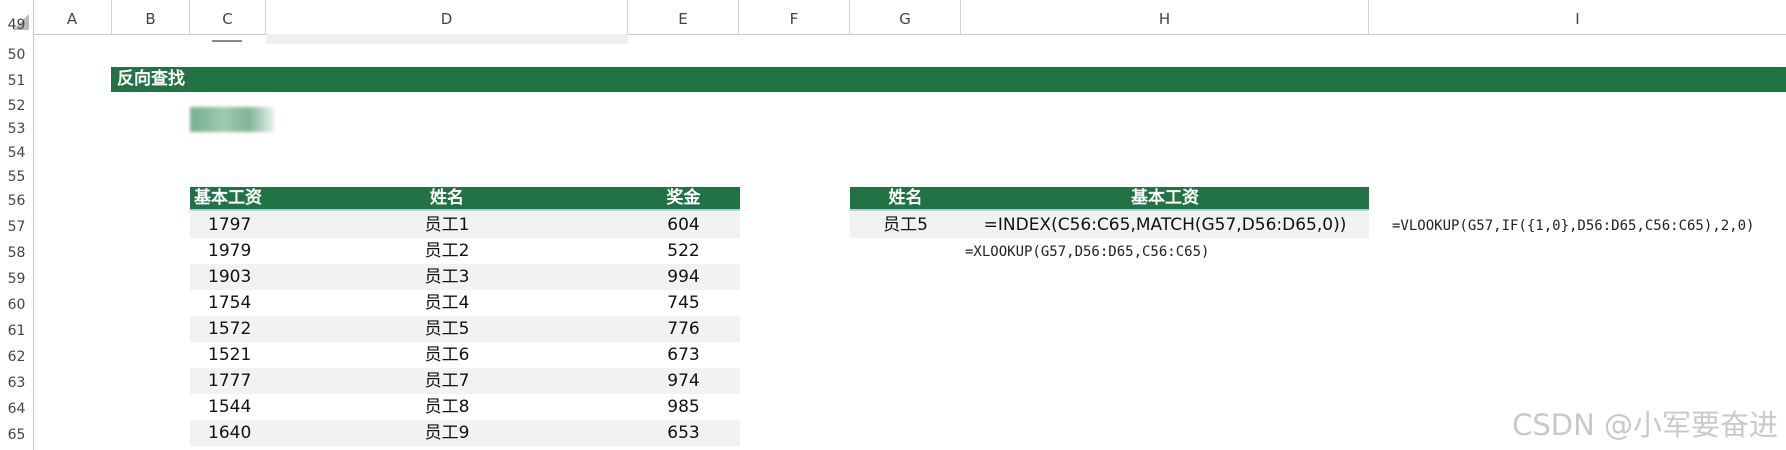 The height and width of the screenshot is (450, 1786). What do you see at coordinates (16, 55) in the screenshot?
I see `row-header-50: 50` at bounding box center [16, 55].